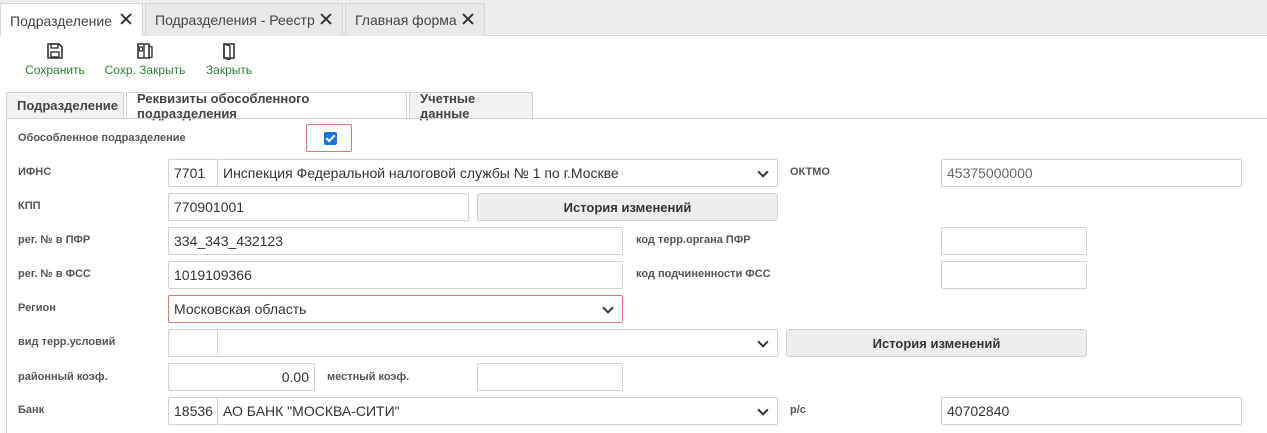 The image size is (1267, 433). What do you see at coordinates (31, 410) in the screenshot?
I see `bank-label: Банк` at bounding box center [31, 410].